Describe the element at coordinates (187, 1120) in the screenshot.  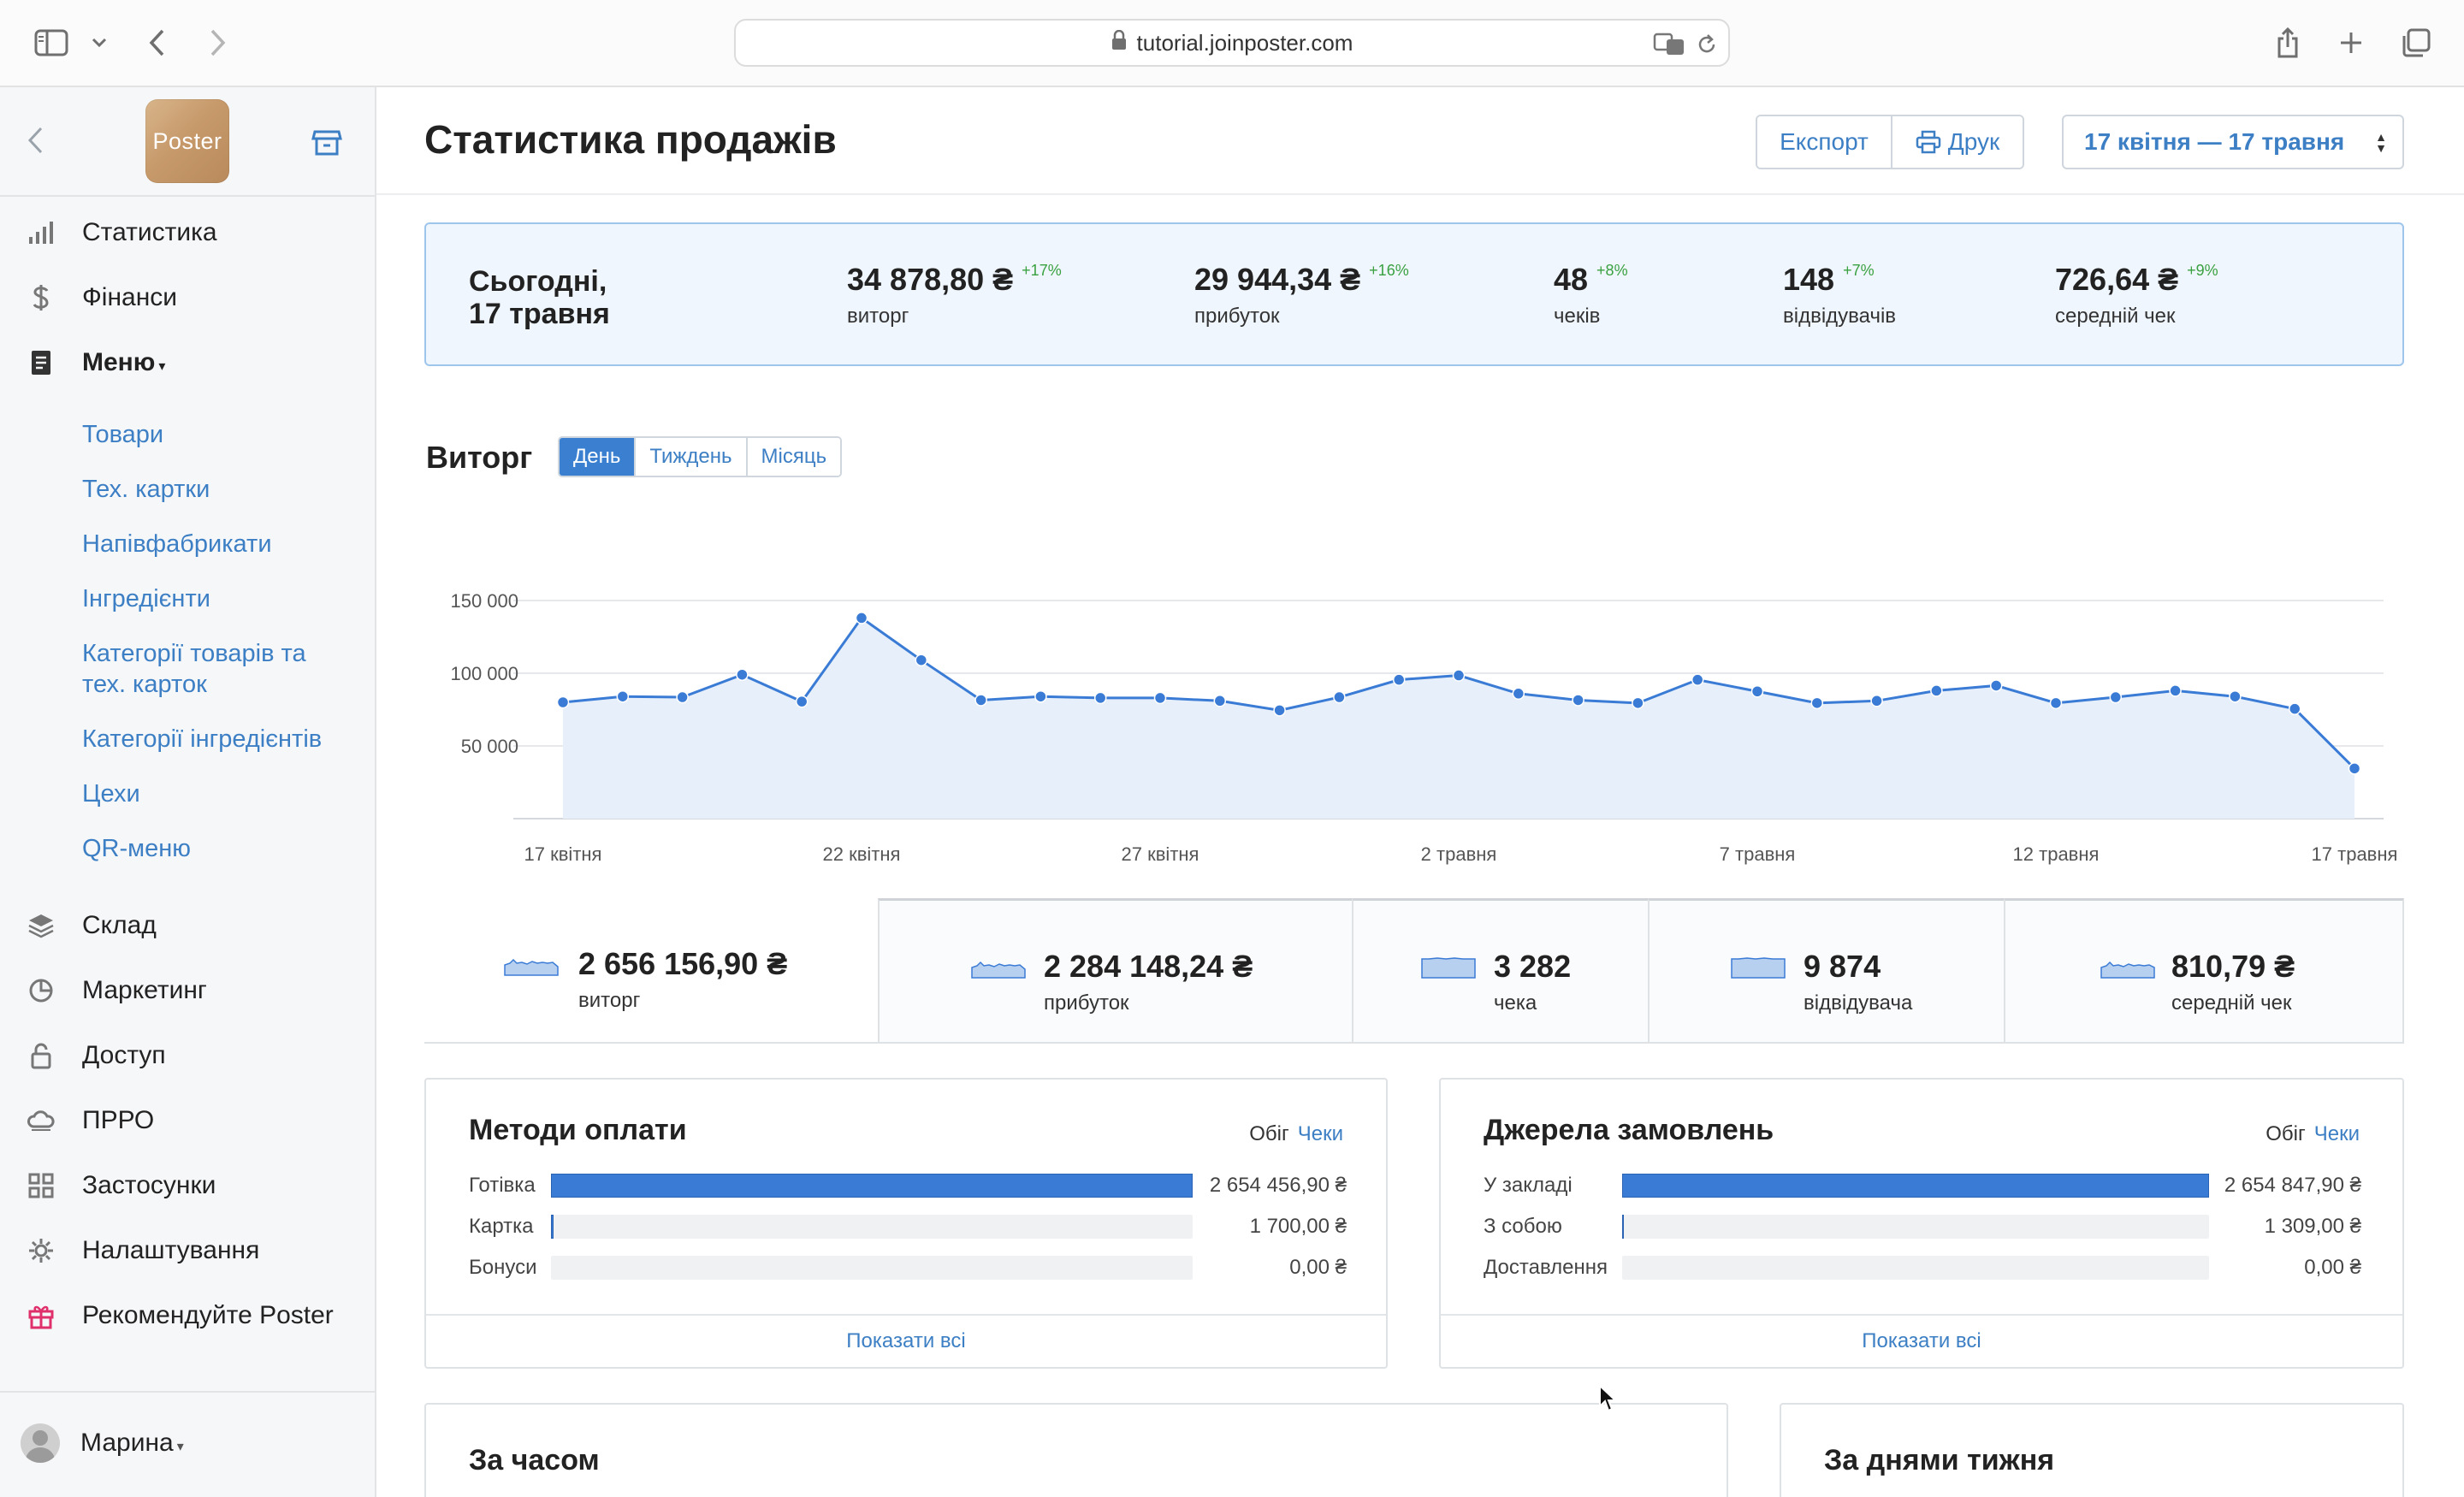
I see `nav-item-prro: ПРРО` at that location.